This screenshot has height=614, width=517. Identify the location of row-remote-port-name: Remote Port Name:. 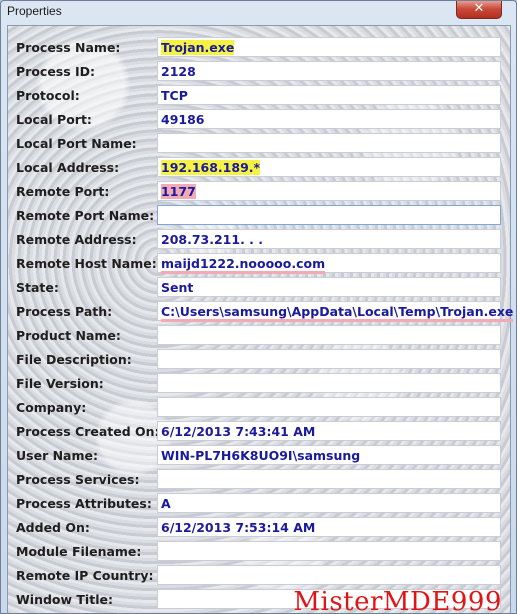
(259, 216).